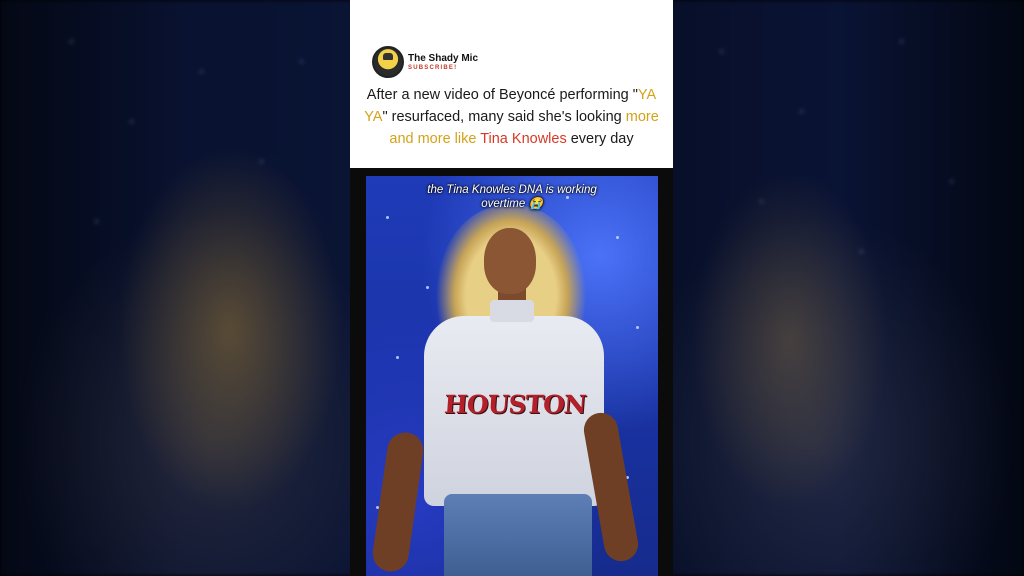 The image size is (1024, 576). Describe the element at coordinates (512, 311) in the screenshot. I see `performer-choker` at that location.